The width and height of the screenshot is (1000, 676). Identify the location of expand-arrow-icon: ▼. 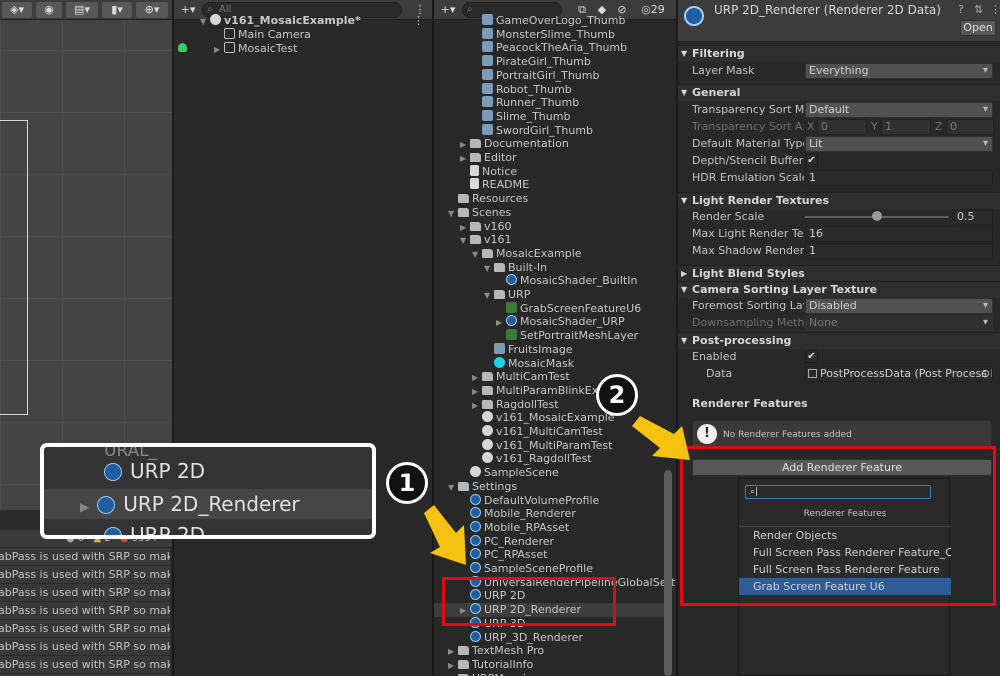
(205, 22).